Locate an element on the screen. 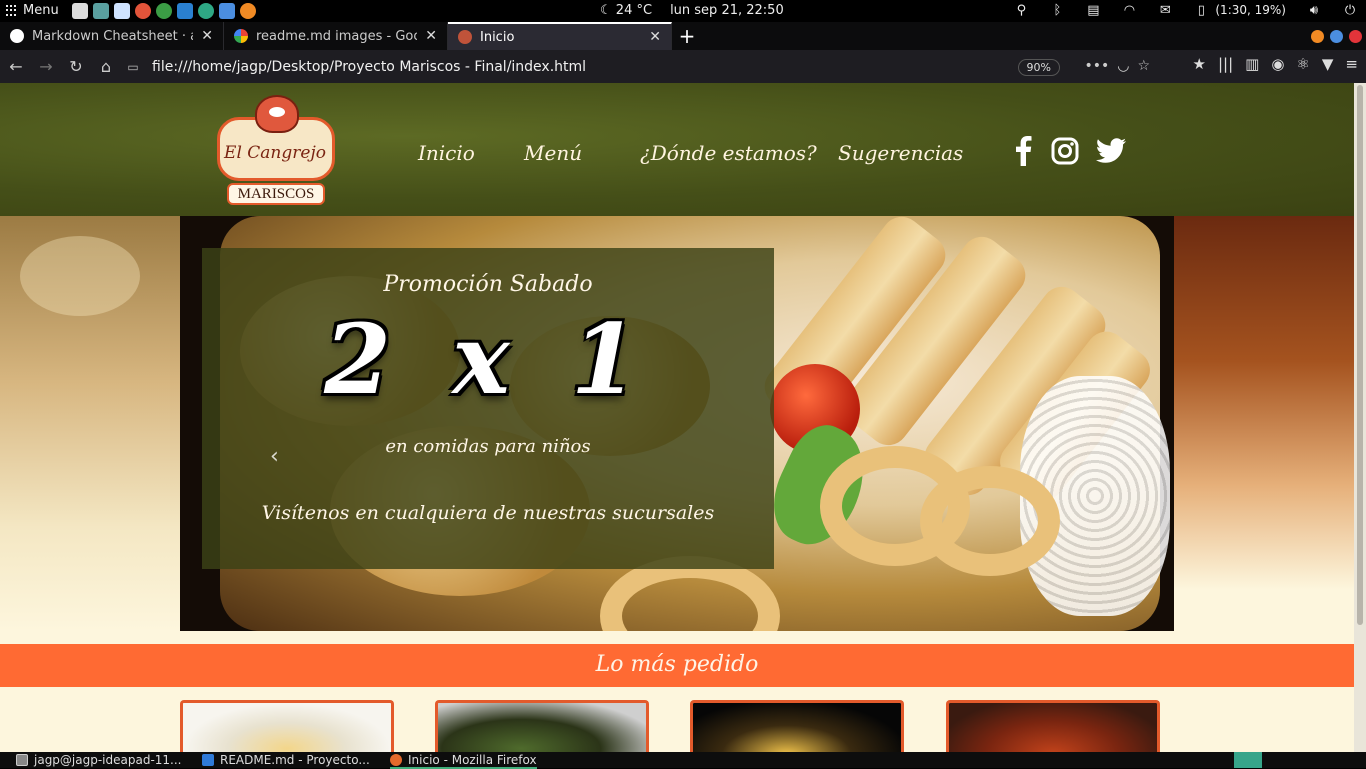  hero-background-right is located at coordinates (1264, 423).